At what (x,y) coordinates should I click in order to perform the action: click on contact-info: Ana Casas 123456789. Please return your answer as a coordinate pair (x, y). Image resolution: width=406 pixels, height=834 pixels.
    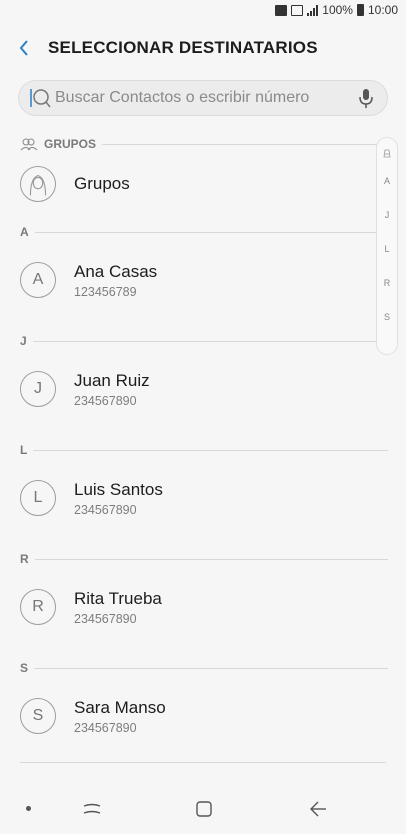
    Looking at the image, I should click on (115, 280).